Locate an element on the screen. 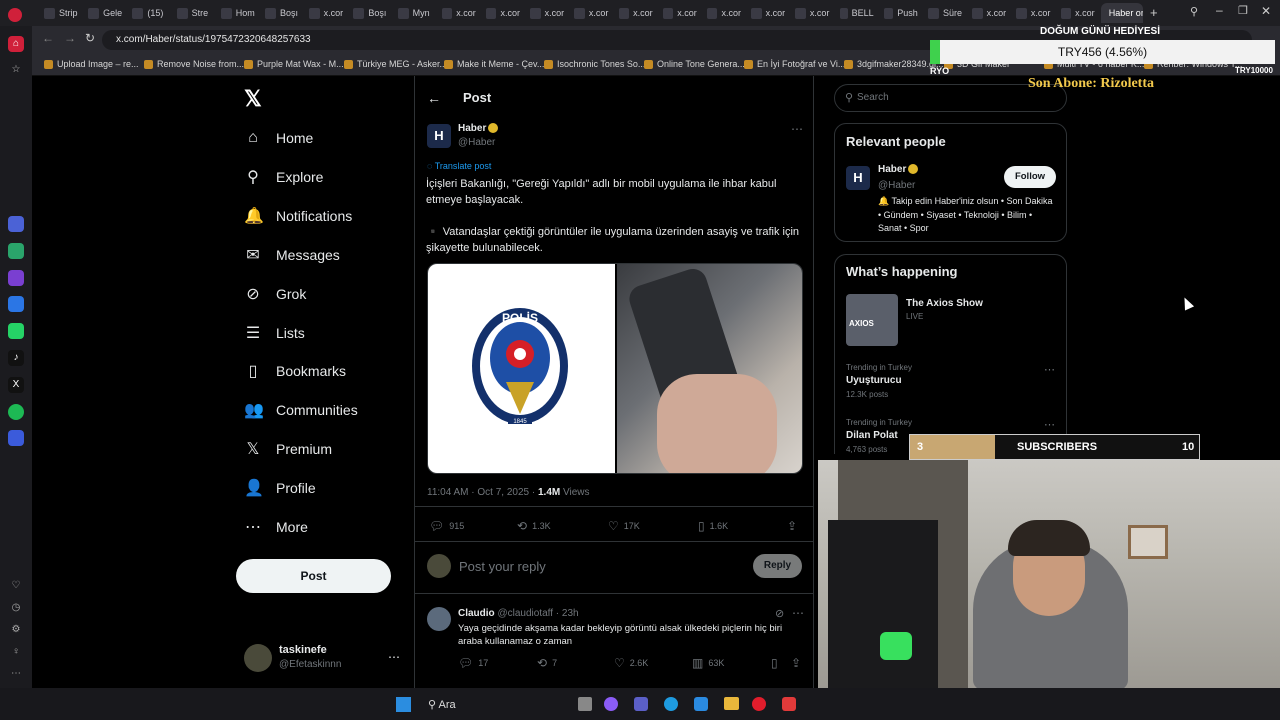  search-tabs-icon: ⚲ is located at coordinates (1194, 11).